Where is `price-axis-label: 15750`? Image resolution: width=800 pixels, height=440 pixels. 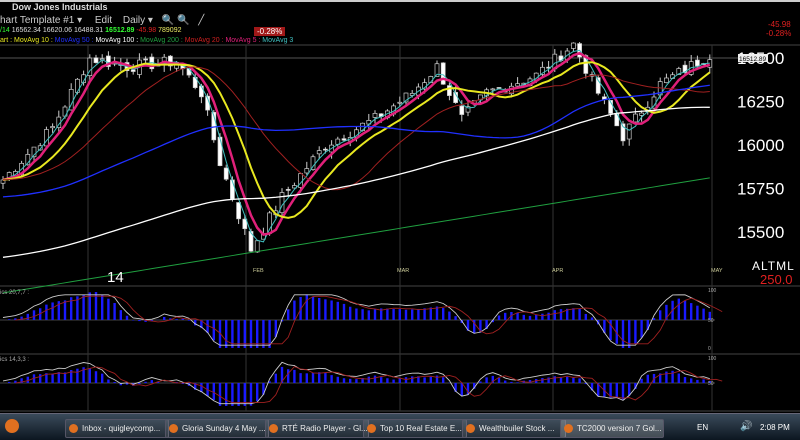 price-axis-label: 15750 is located at coordinates (760, 189).